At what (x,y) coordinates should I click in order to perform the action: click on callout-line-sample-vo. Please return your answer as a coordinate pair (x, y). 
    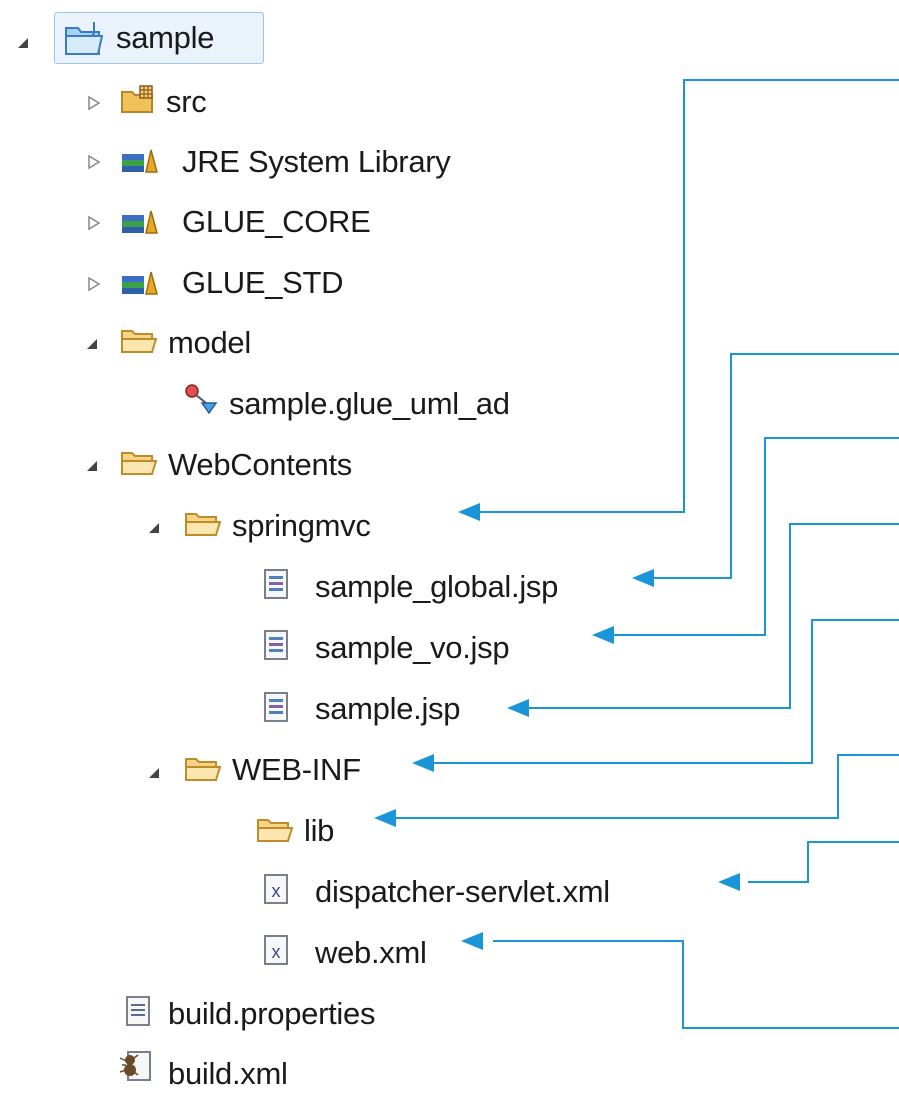
    Looking at the image, I should click on (755, 536).